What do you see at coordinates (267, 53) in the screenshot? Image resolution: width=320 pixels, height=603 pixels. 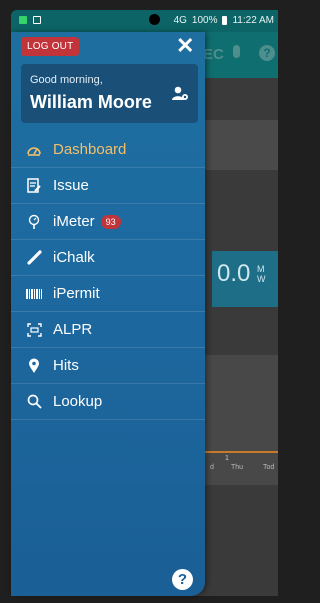 I see `header-help-icon: ?` at bounding box center [267, 53].